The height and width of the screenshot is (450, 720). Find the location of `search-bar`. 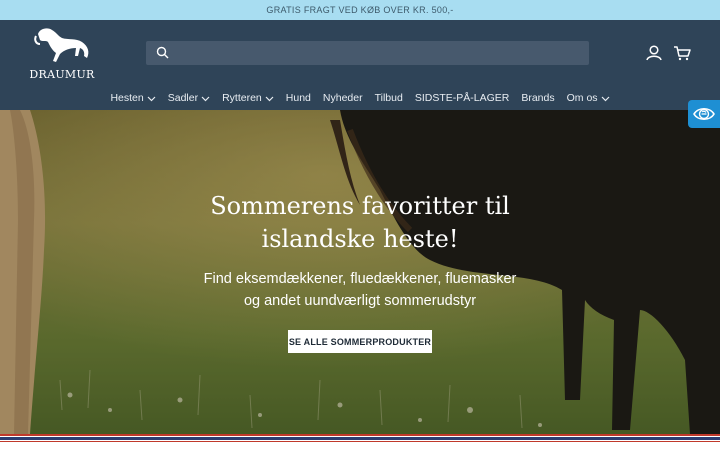

search-bar is located at coordinates (367, 53).